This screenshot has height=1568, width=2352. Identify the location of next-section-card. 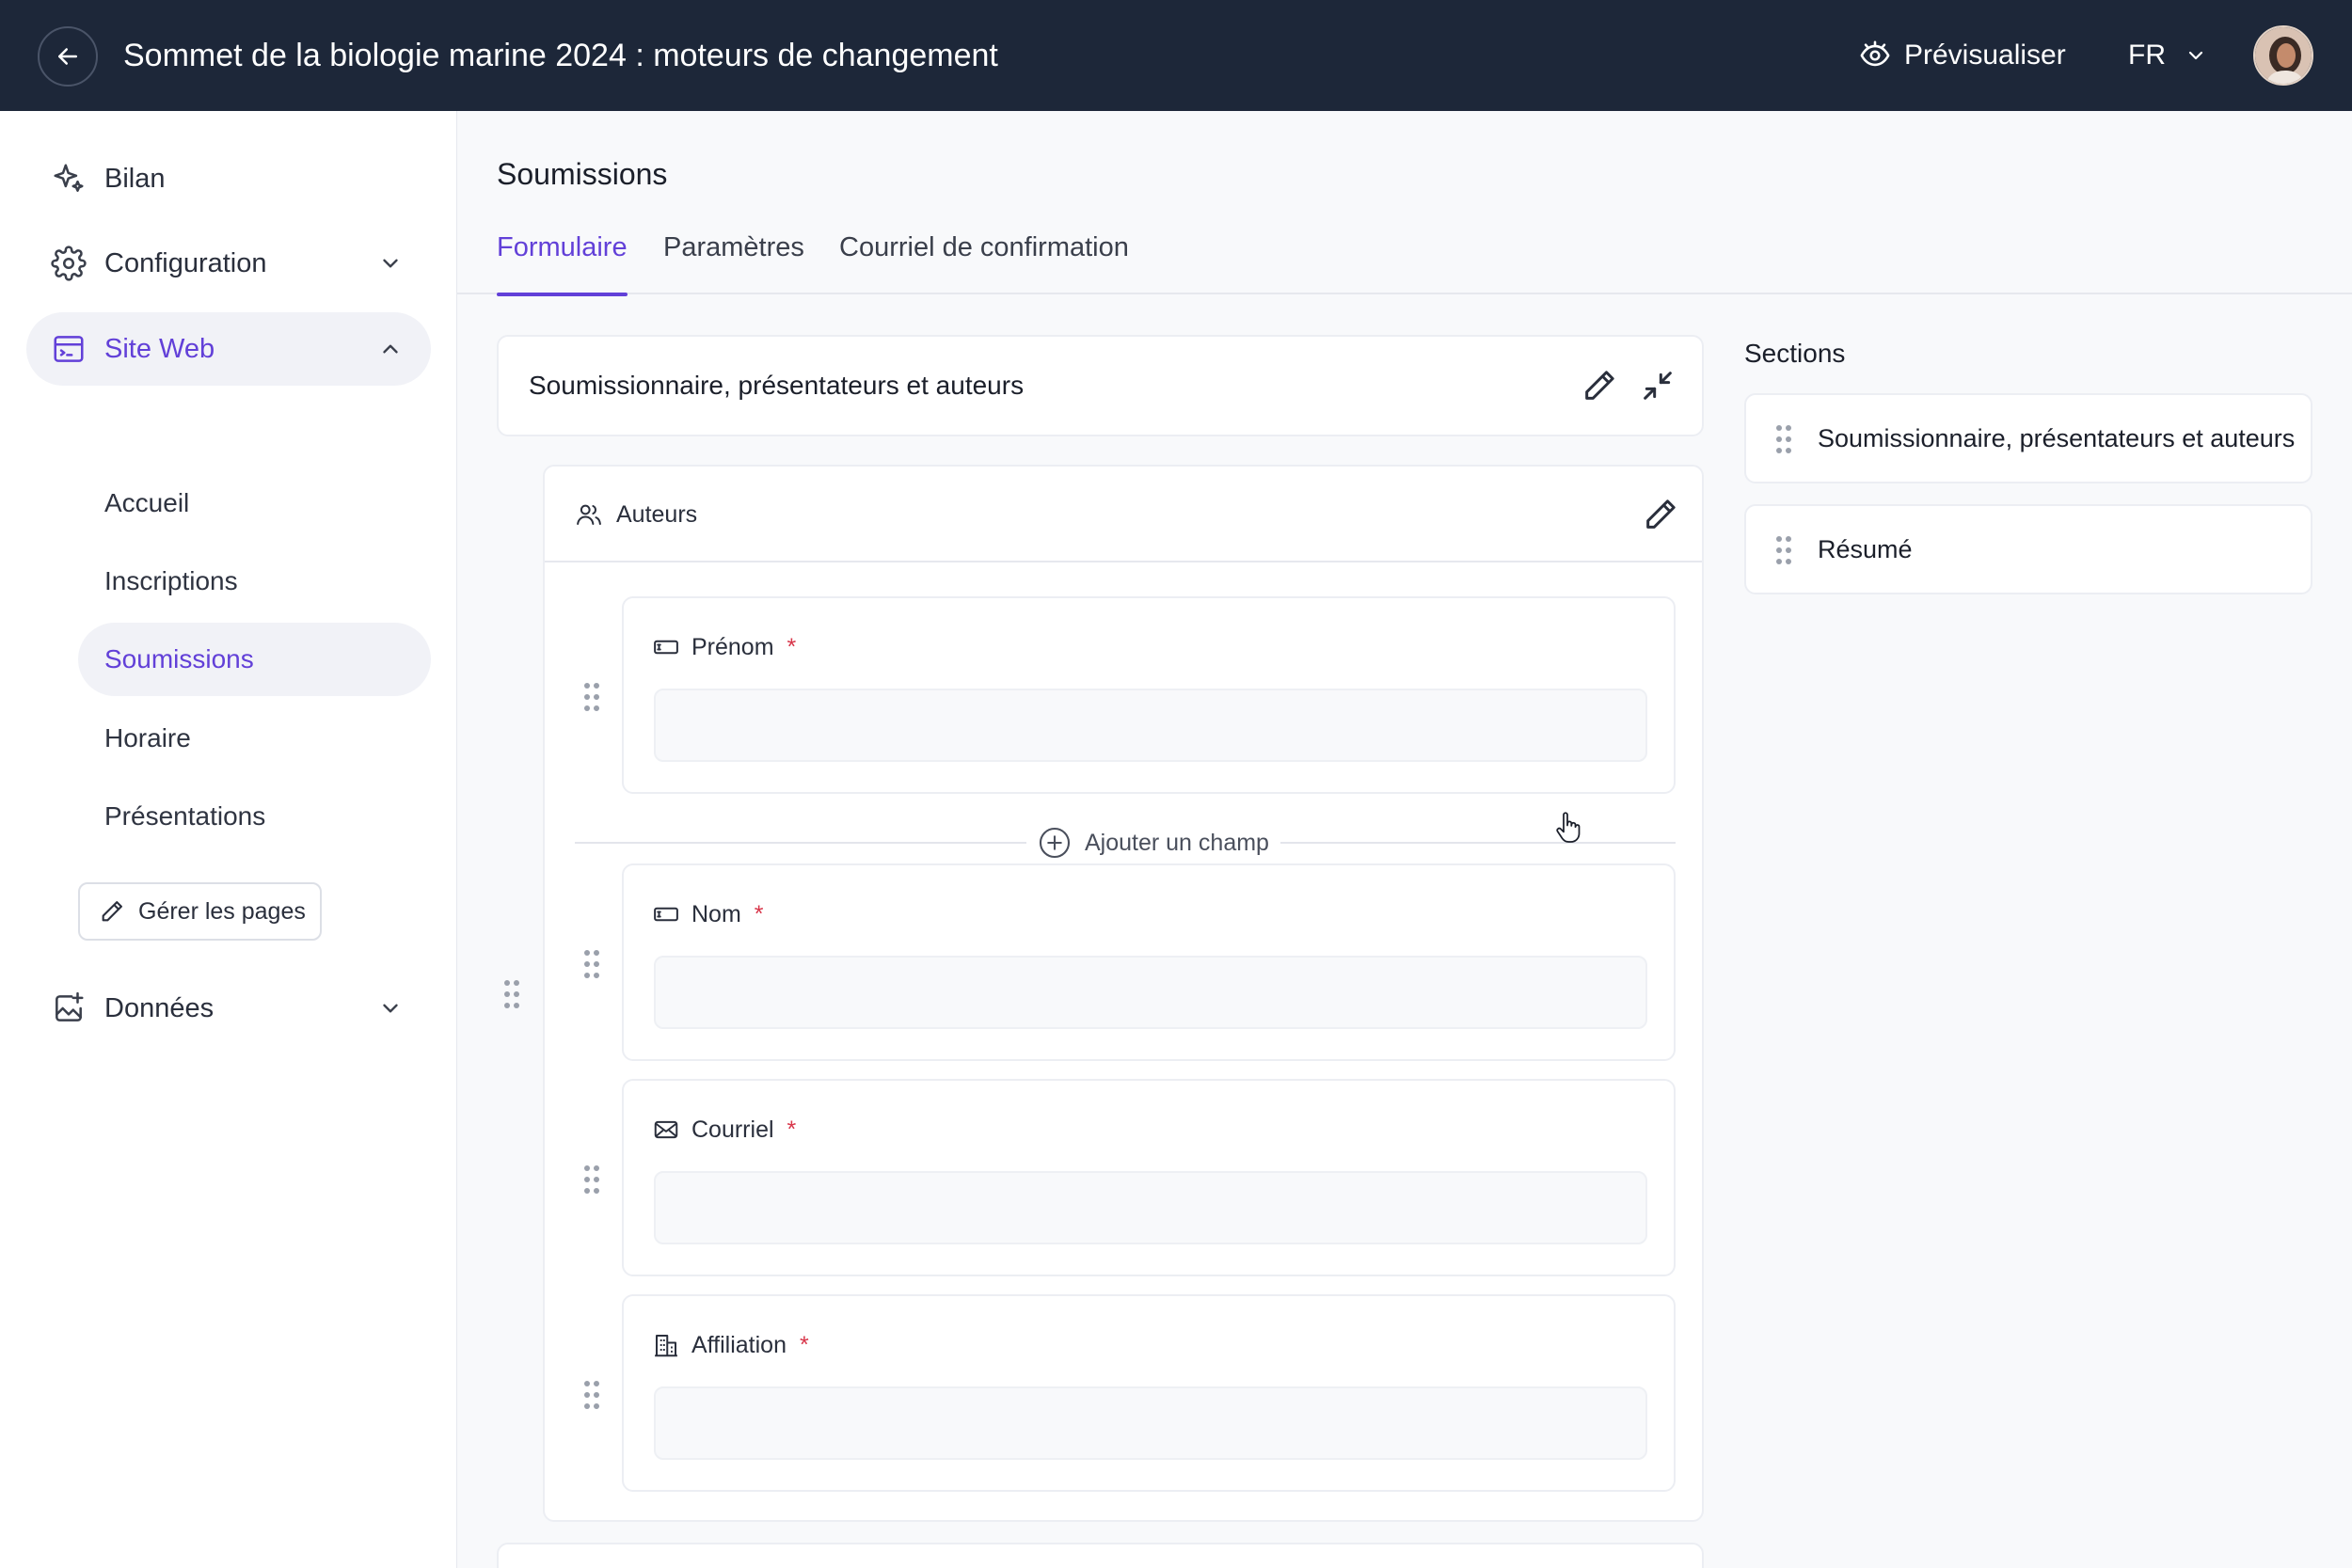
(1100, 1555).